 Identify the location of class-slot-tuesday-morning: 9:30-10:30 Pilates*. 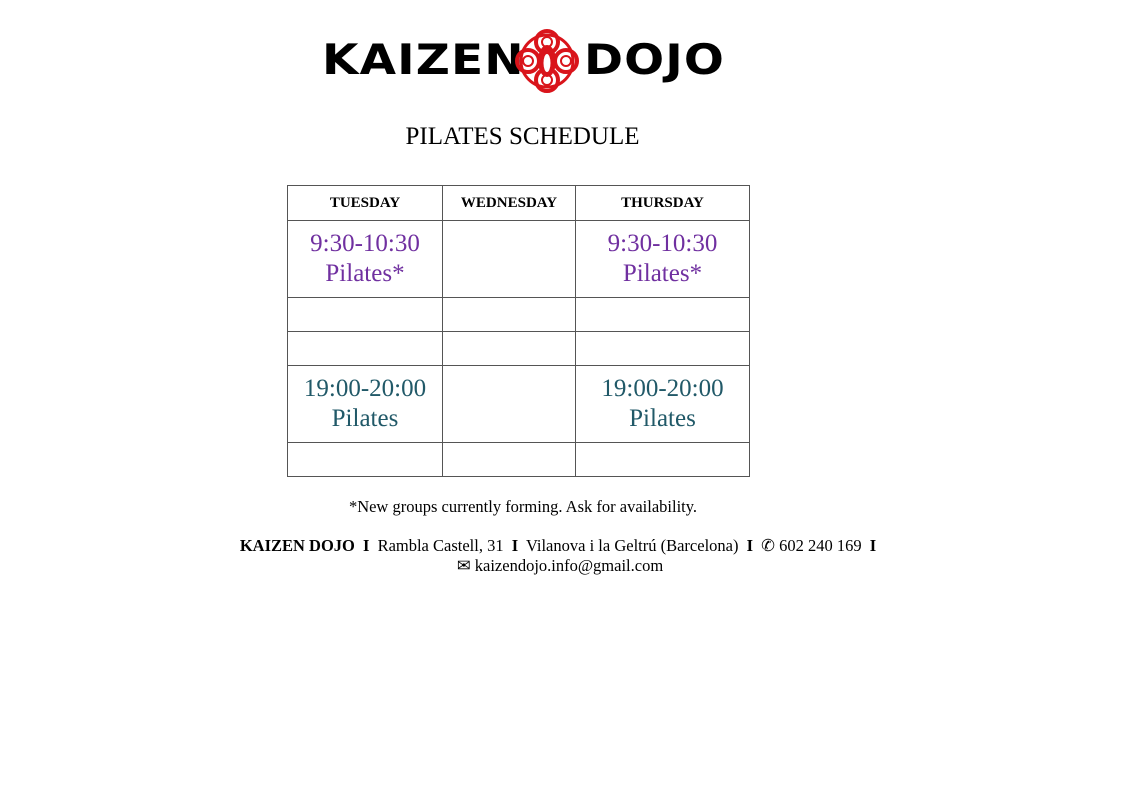
(365, 259).